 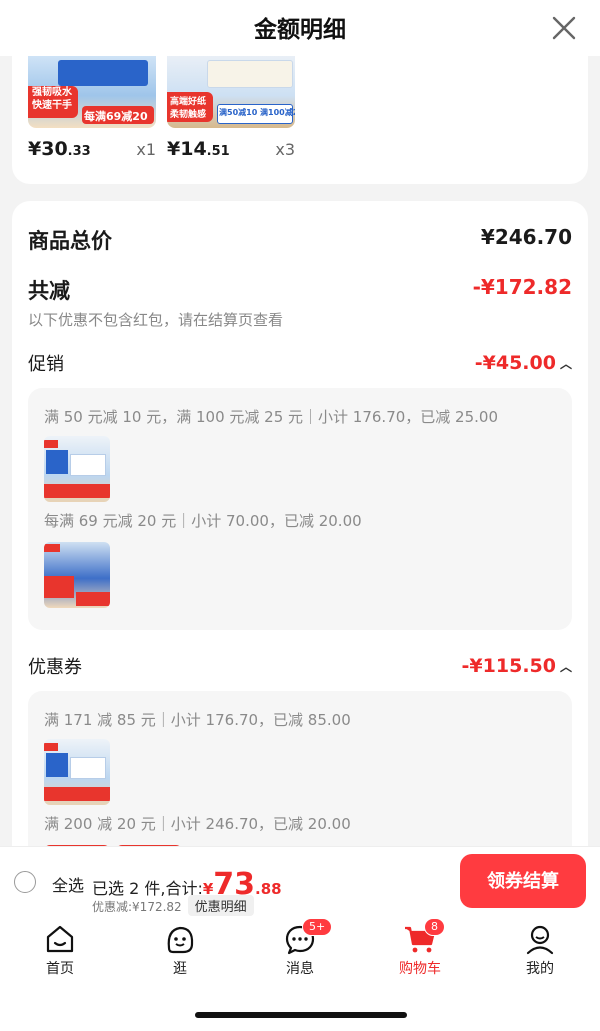 What do you see at coordinates (203, 521) in the screenshot?
I see `promotion-rule: 每满 69 元减 20 元｜小计 70.00，已减 20.00` at bounding box center [203, 521].